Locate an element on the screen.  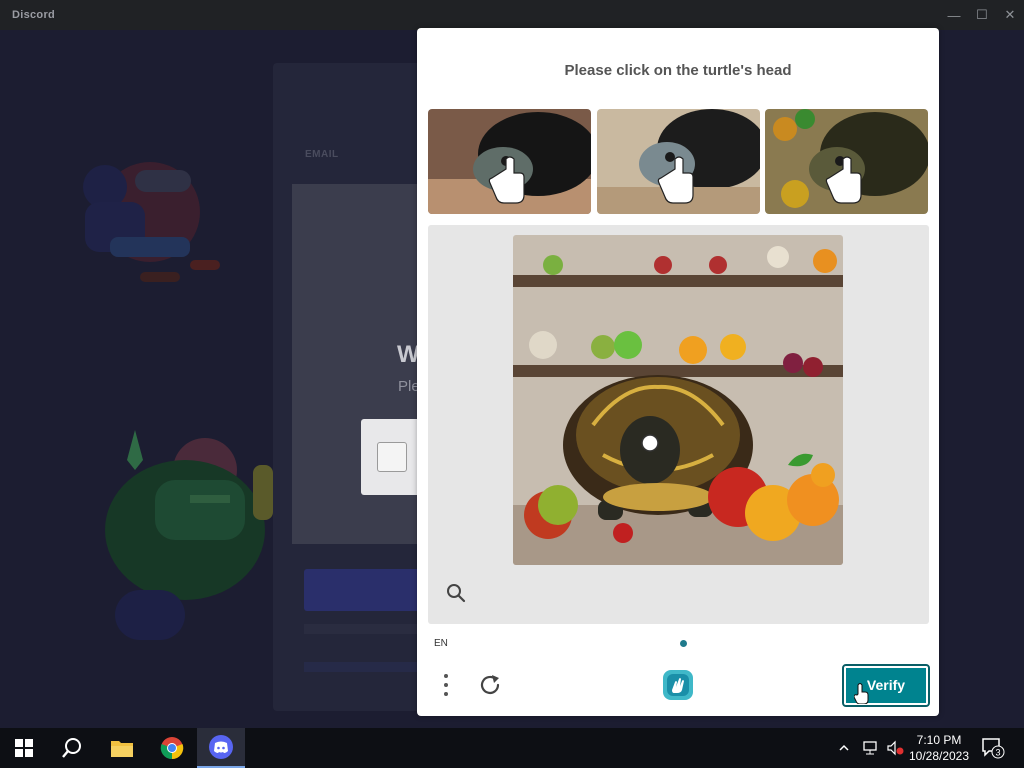
decorative-monster is located at coordinates (189, 535).